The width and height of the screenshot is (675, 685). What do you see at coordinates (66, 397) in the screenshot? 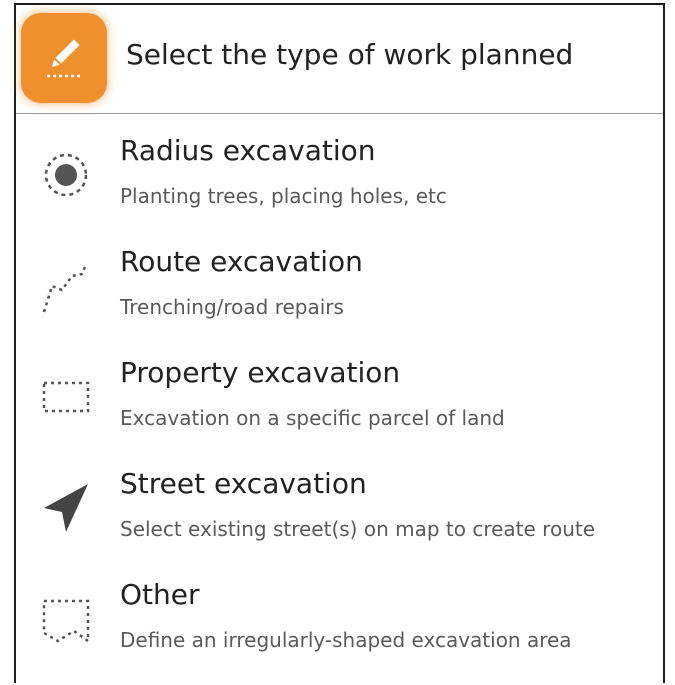
I see `property-icon` at bounding box center [66, 397].